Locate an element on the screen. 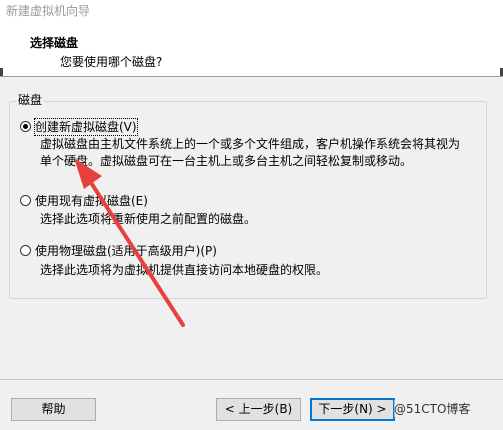  radio-button-selected is located at coordinates (25, 126).